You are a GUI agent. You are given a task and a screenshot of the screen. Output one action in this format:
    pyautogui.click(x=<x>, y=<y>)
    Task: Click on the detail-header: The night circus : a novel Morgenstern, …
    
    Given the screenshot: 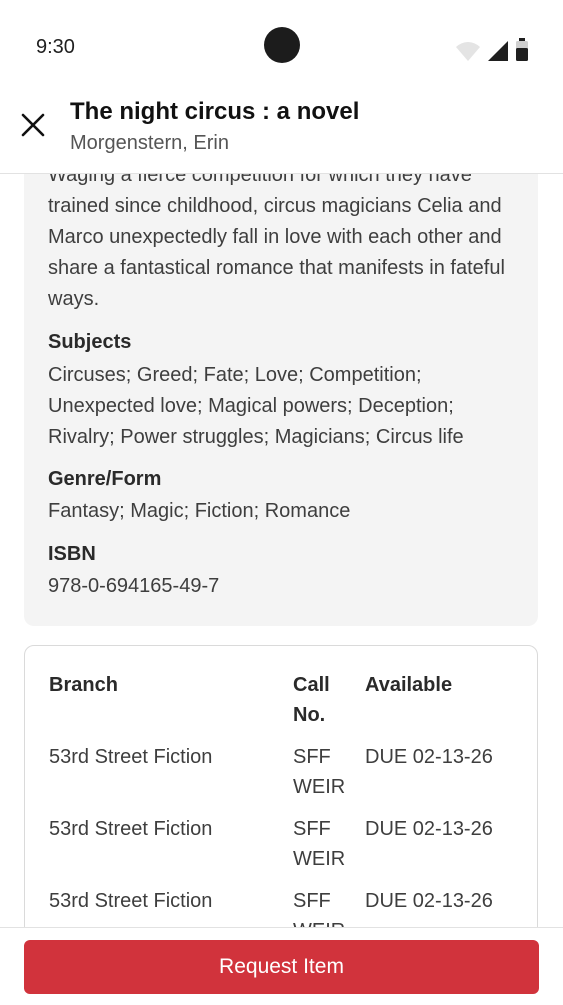 What is the action you would take?
    pyautogui.click(x=281, y=133)
    